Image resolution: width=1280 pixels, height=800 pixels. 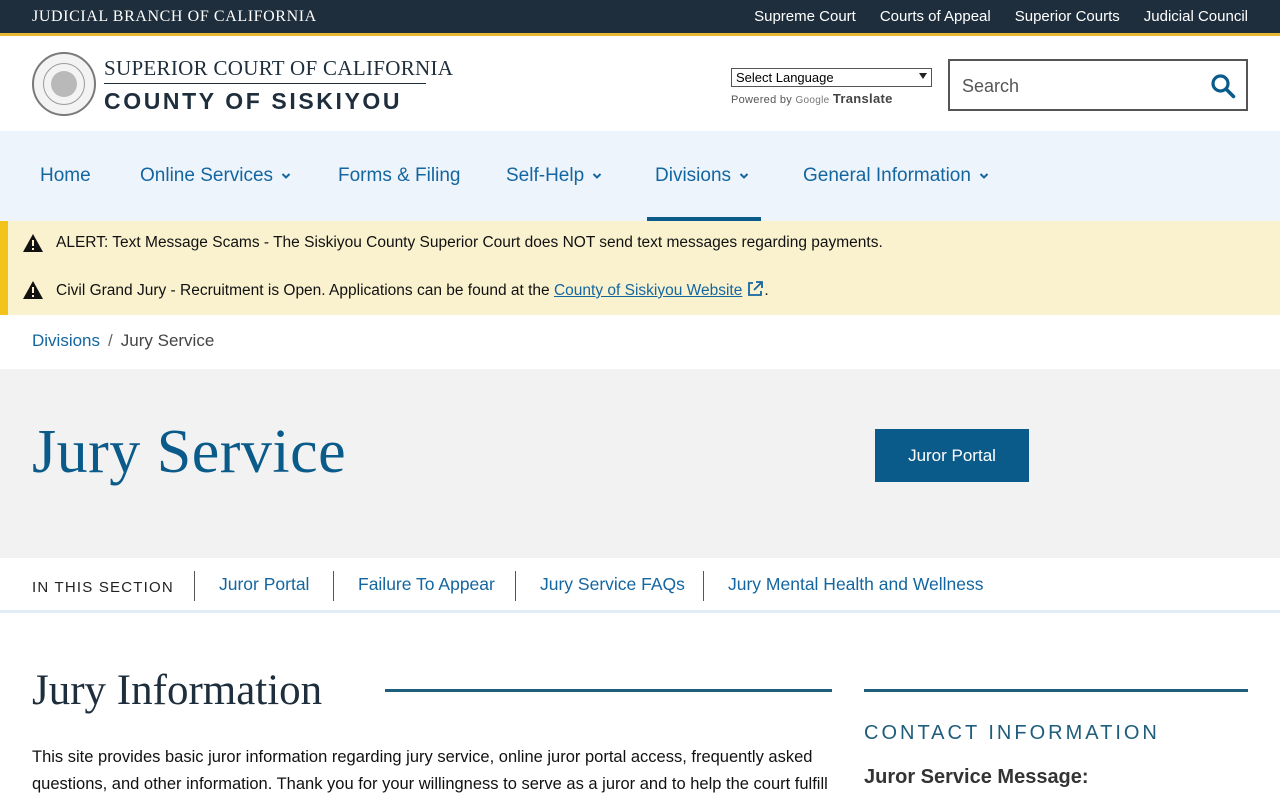 I want to click on powered-by-google-translate: Powered by Google Translate, so click(x=812, y=98).